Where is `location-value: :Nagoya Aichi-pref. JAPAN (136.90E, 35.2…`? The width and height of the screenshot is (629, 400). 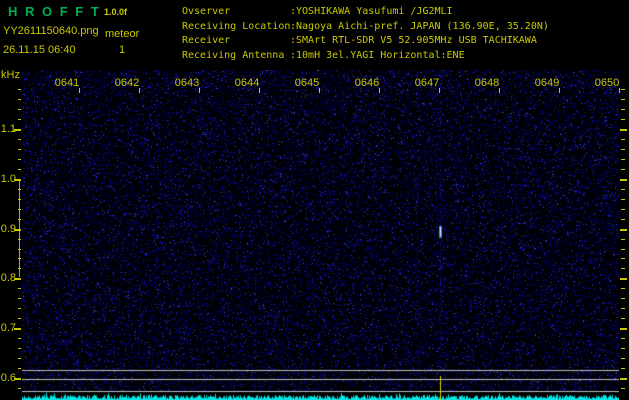 location-value: :Nagoya Aichi-pref. JAPAN (136.90E, 35.2… is located at coordinates (419, 26).